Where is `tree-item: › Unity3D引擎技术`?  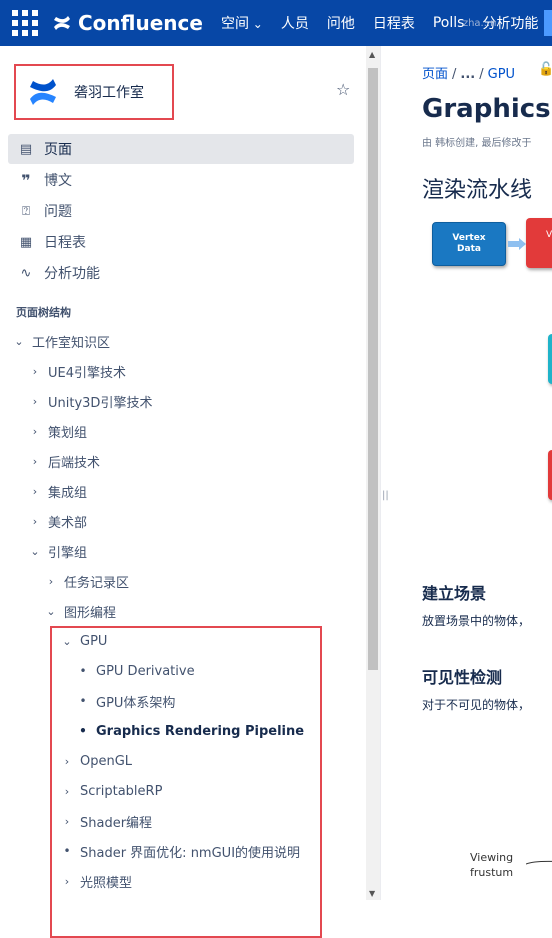 tree-item: › Unity3D引擎技术 is located at coordinates (90, 401).